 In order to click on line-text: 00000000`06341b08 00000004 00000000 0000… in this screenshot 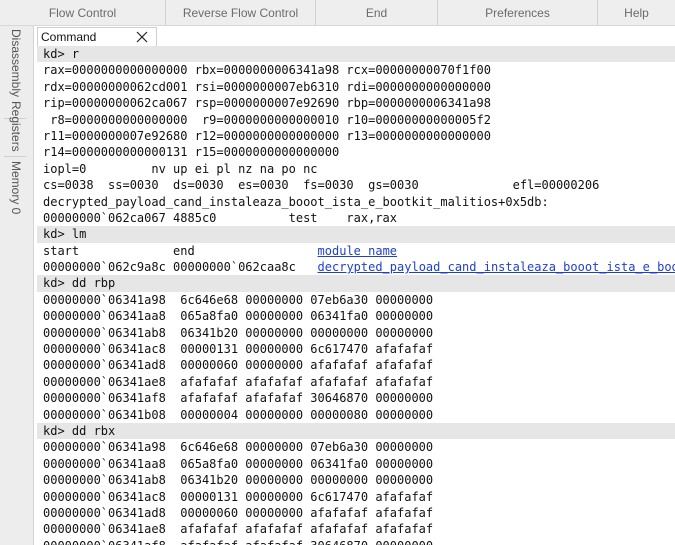, I will do `click(238, 414)`.